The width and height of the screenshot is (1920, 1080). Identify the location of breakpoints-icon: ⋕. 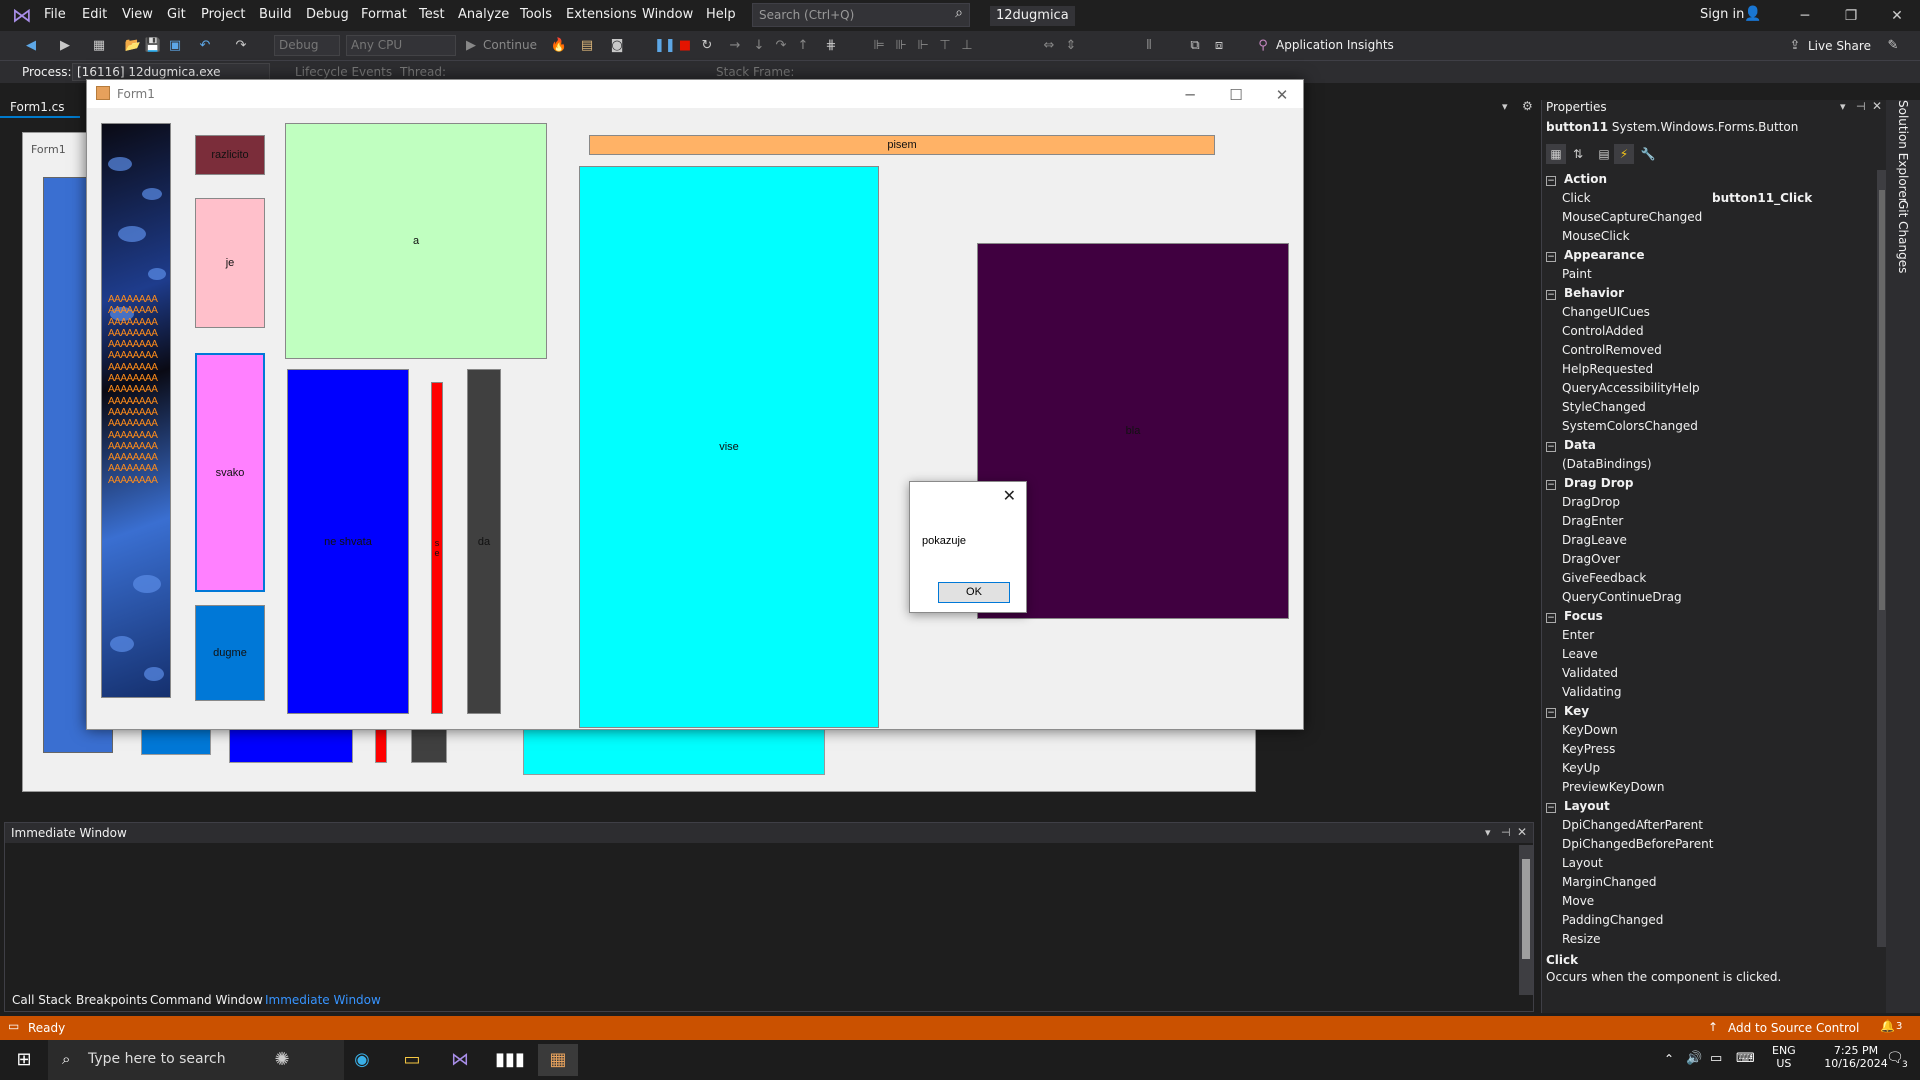
(831, 46).